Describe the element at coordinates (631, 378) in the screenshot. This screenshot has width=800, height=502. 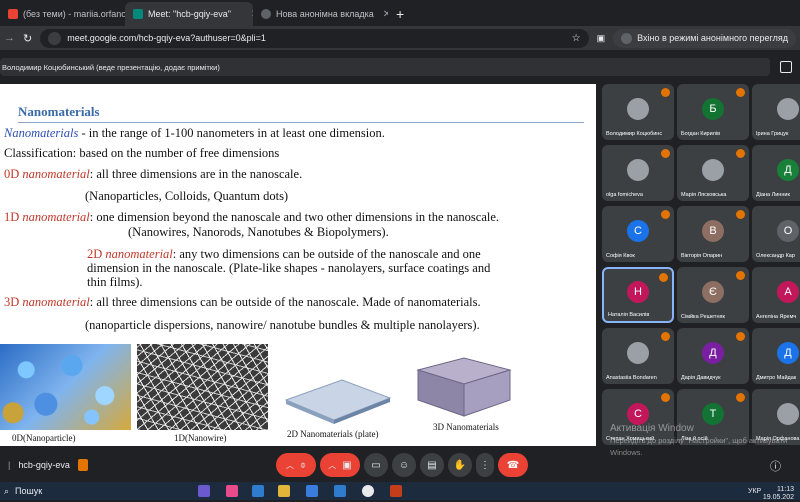
I see `participant-name: Anastasiia Bondaren` at that location.